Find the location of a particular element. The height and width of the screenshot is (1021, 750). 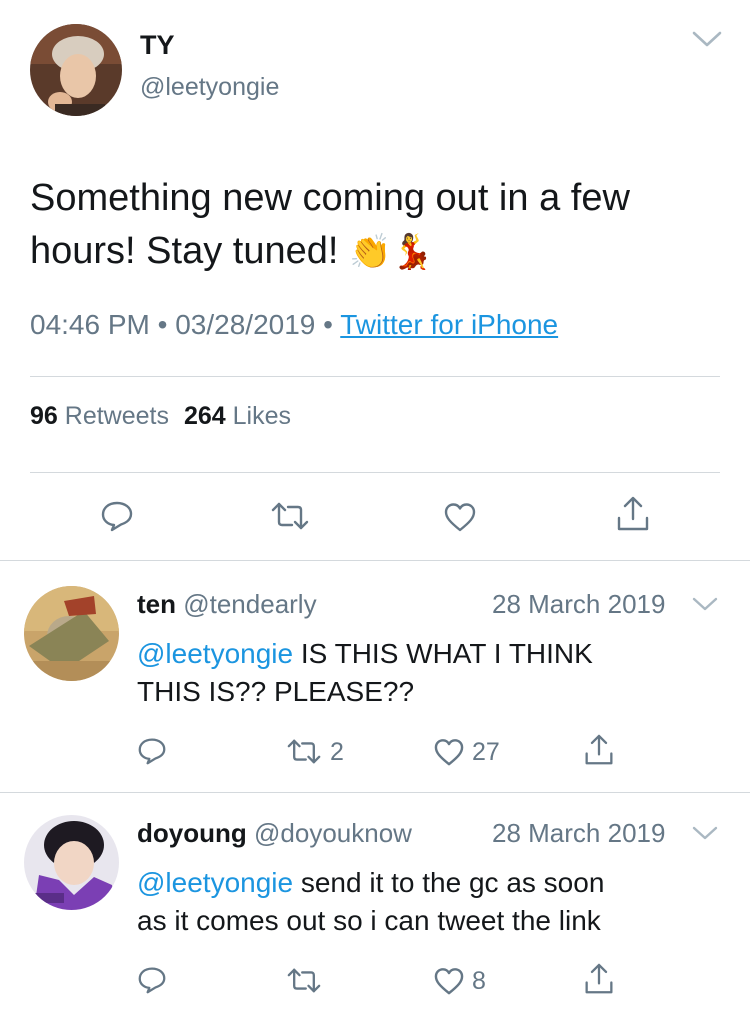

tweet-source-link: Twitter for iPhone is located at coordinates (449, 324).